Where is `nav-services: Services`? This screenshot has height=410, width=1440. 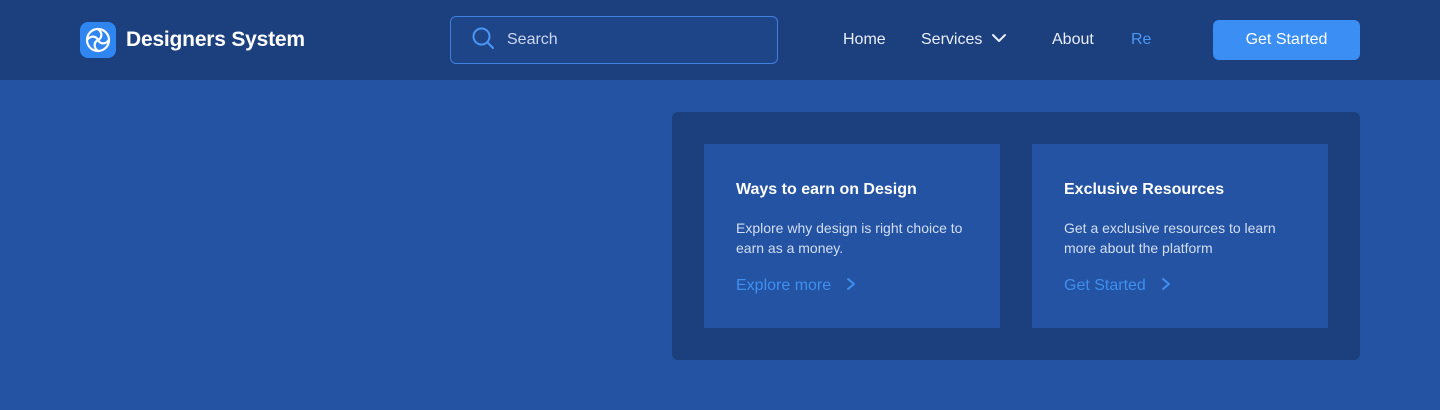 nav-services: Services is located at coordinates (965, 40).